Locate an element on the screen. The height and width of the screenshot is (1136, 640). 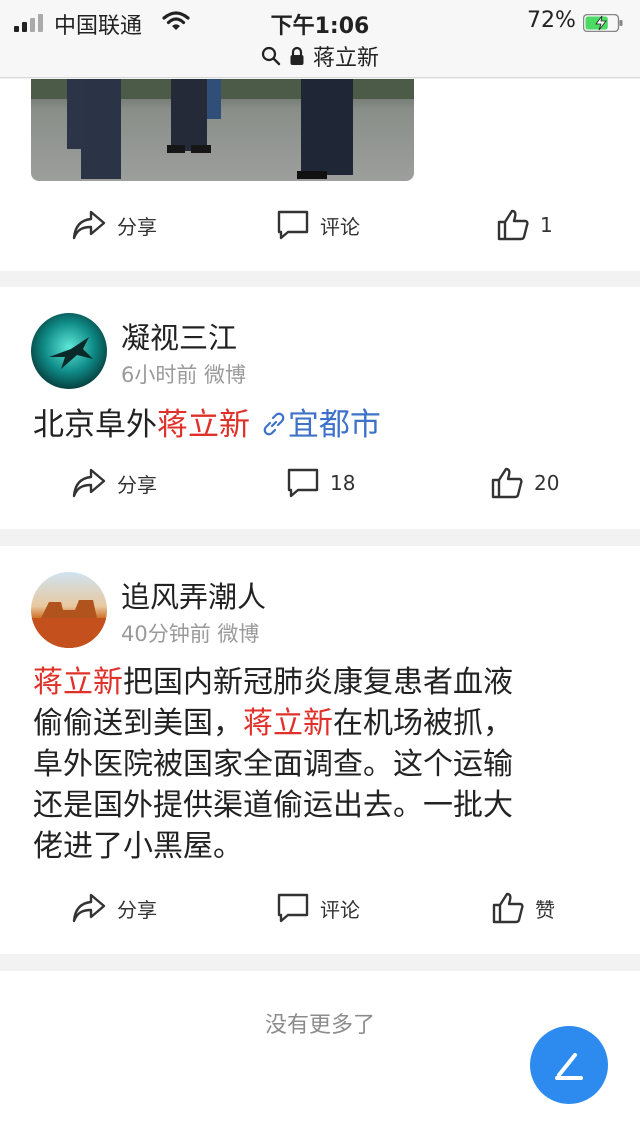
post-actions: 分享 评论 1 is located at coordinates (320, 225).